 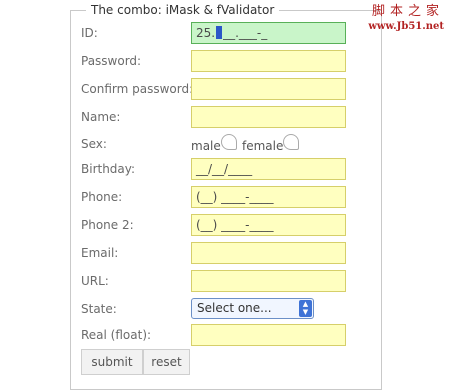 I want to click on id-input: 25. __.___-_, so click(x=268, y=33).